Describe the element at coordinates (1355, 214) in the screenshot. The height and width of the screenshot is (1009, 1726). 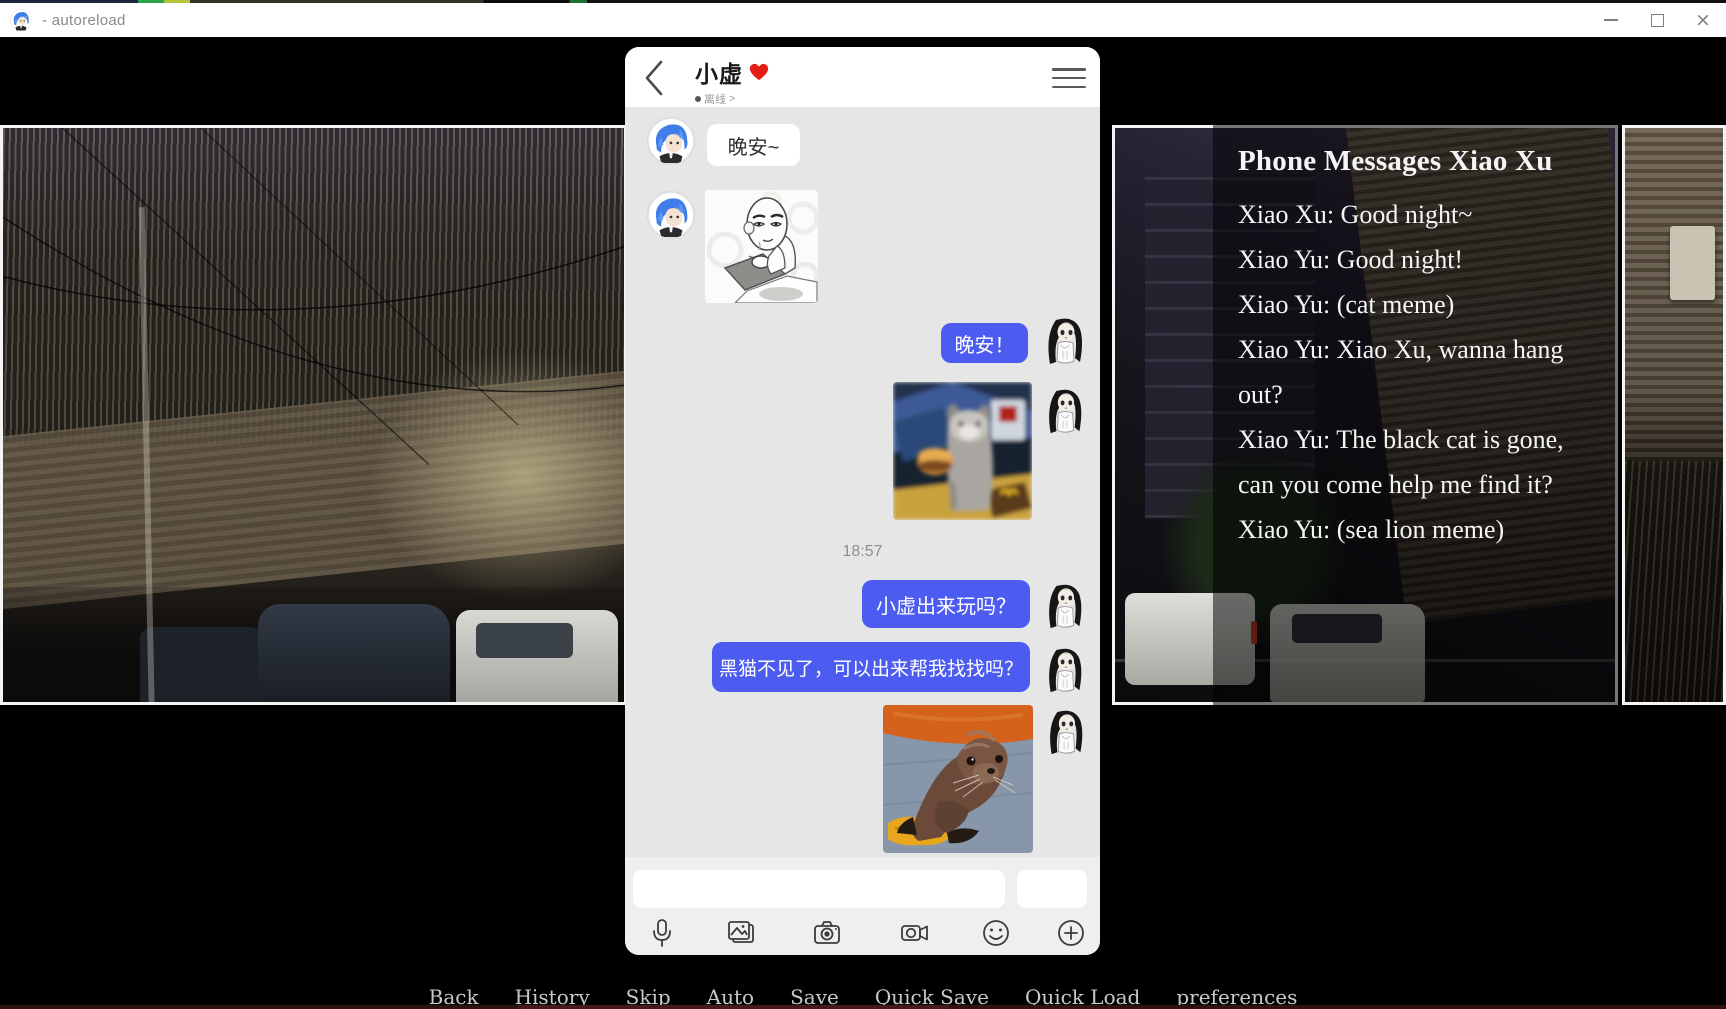
I see `history-line: Xiao Xu: Good night~` at that location.